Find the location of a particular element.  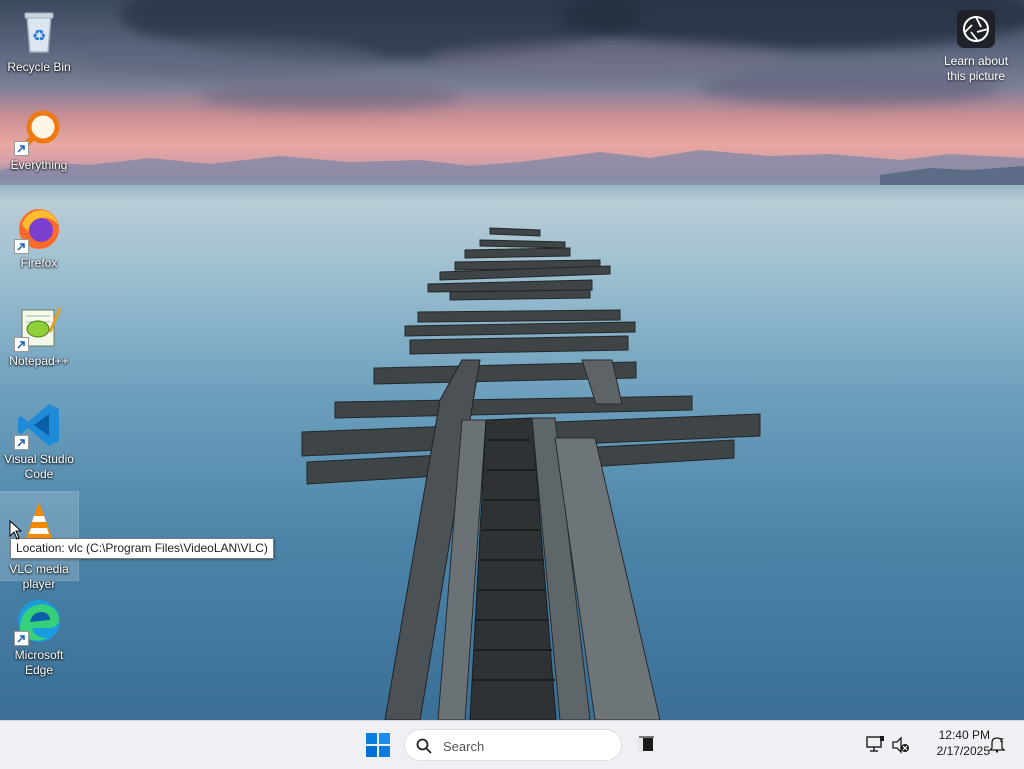

volume-muted-icon is located at coordinates (901, 745).